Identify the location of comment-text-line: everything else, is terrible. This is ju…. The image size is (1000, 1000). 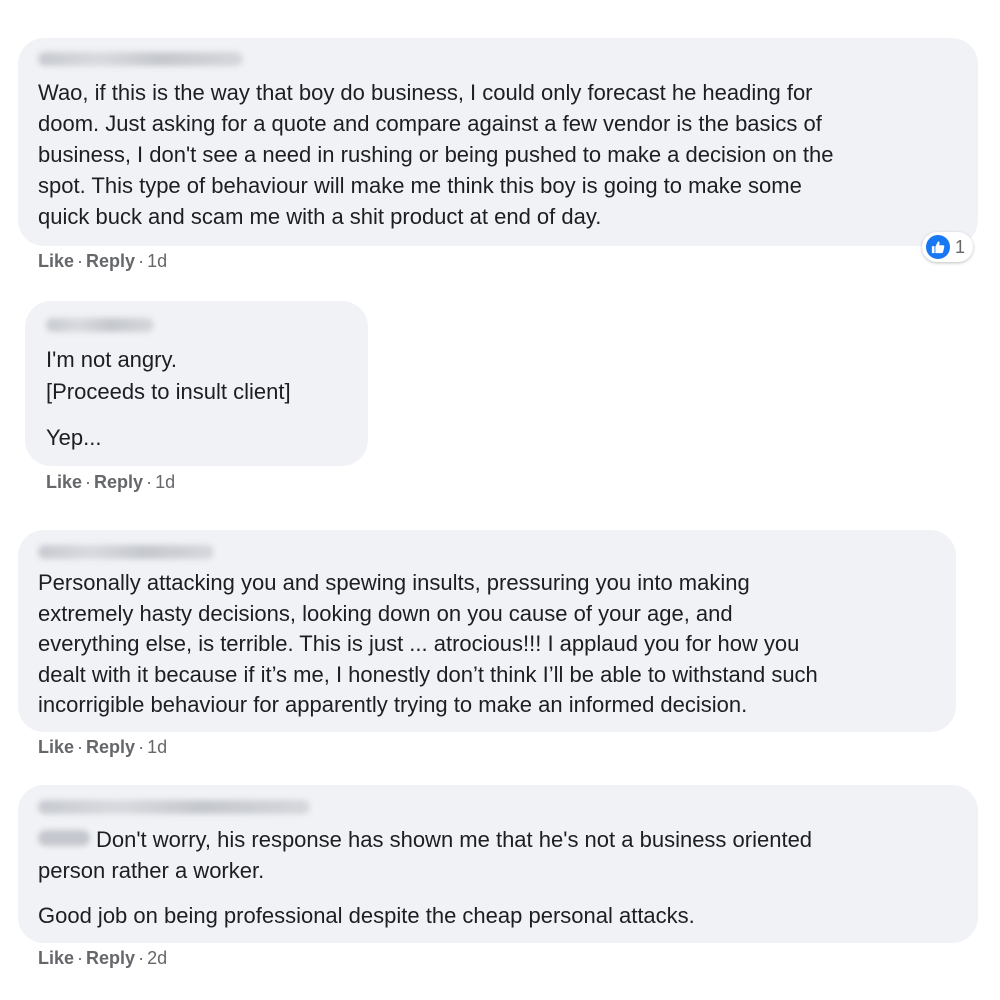
(419, 643).